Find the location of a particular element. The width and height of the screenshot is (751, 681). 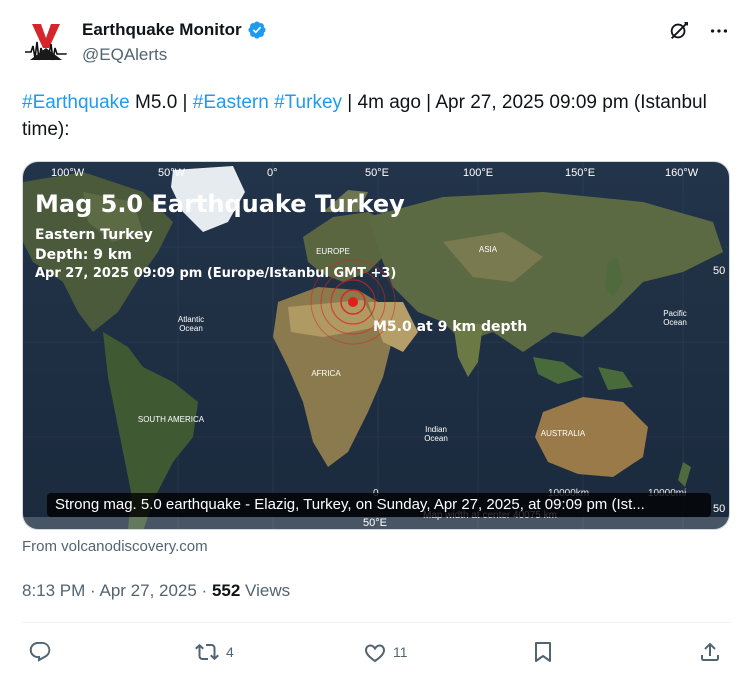

repost-icon is located at coordinates (207, 652).